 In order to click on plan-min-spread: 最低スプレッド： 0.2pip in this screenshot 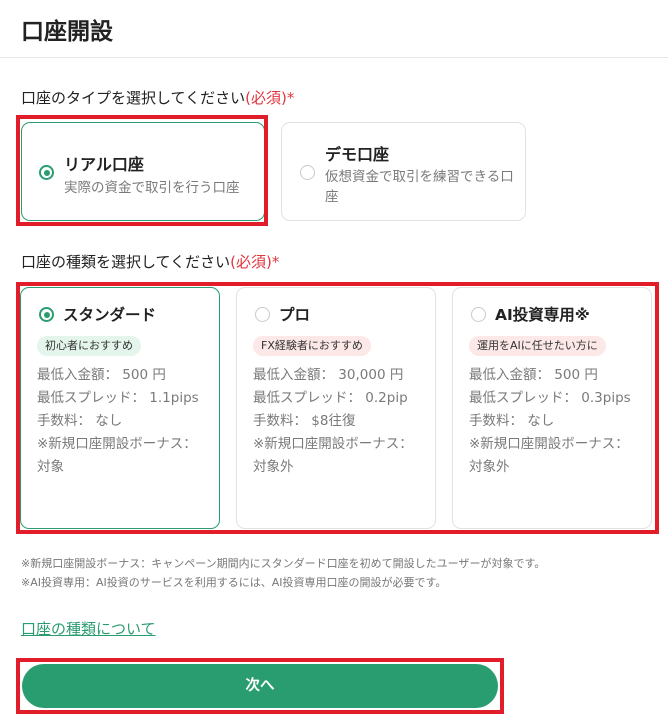, I will do `click(330, 398)`.